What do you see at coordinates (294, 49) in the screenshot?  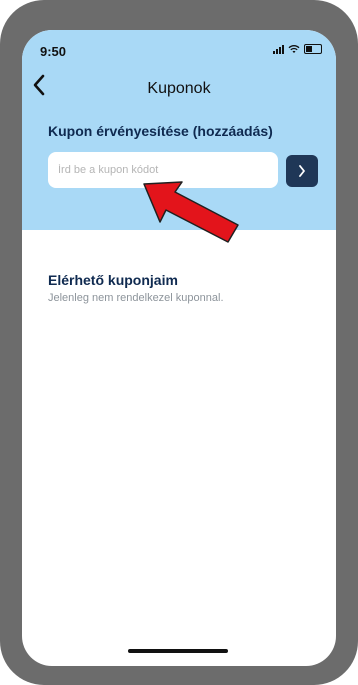 I see `wifi-icon` at bounding box center [294, 49].